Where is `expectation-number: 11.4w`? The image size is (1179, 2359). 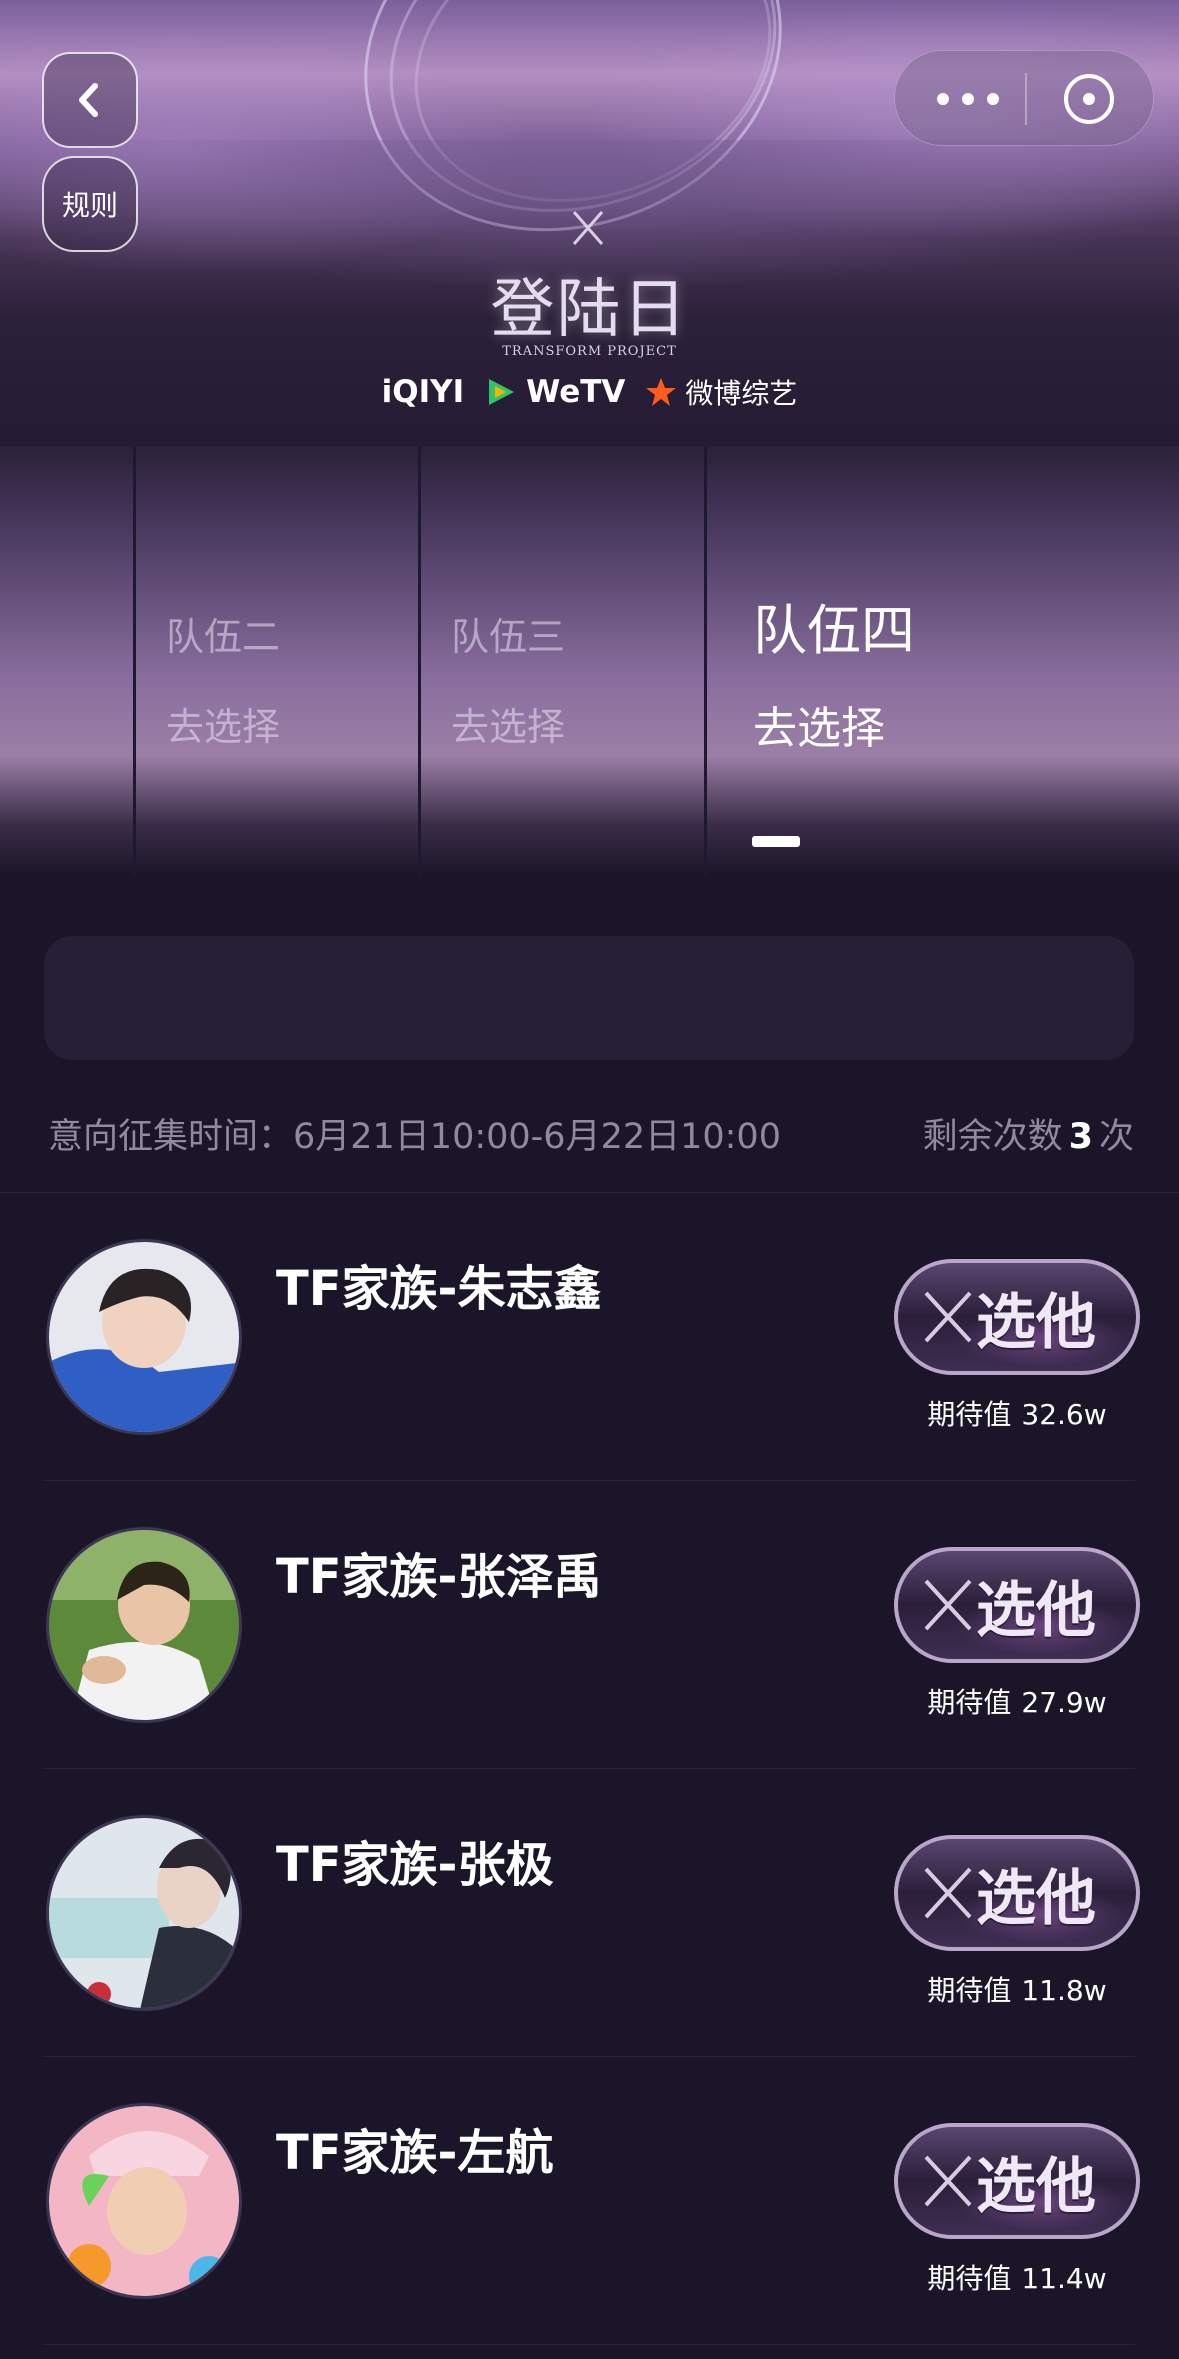
expectation-number: 11.4w is located at coordinates (1064, 2278).